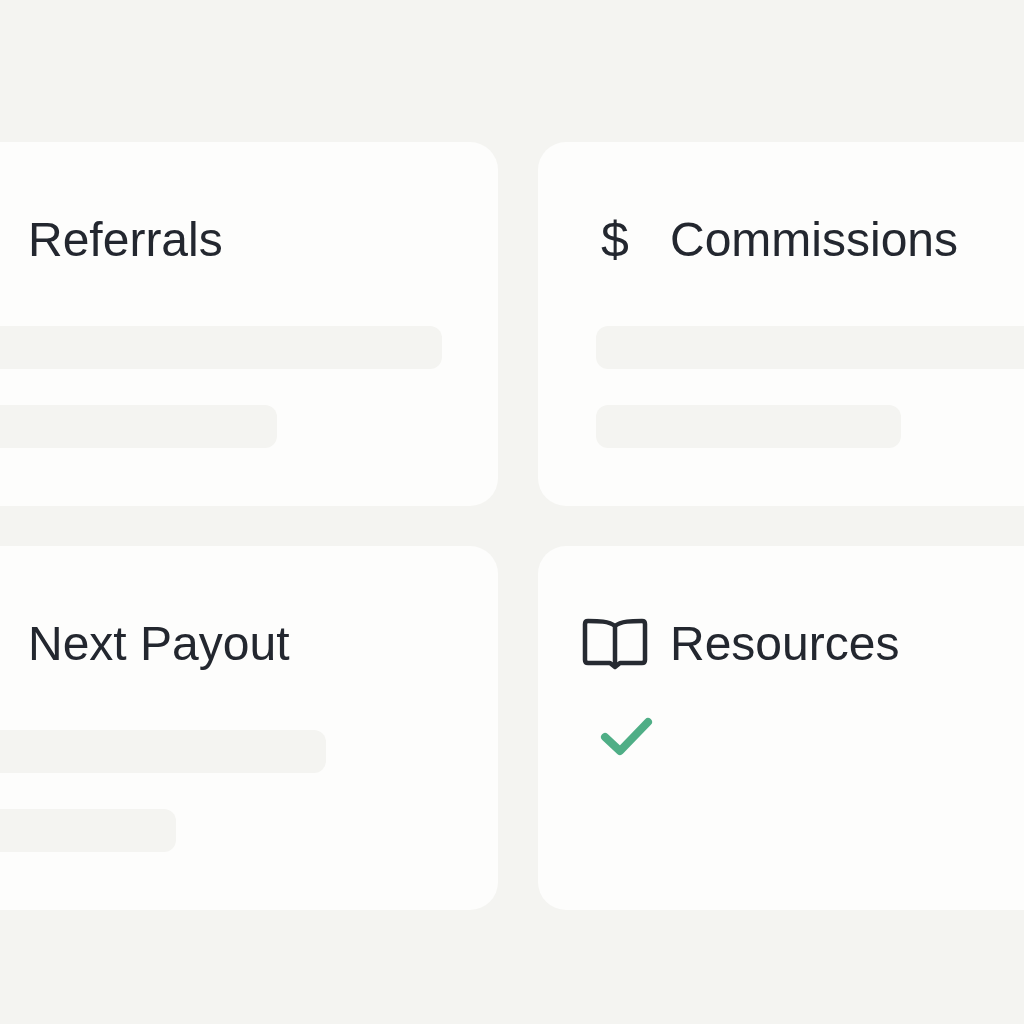 This screenshot has width=1024, height=1024. Describe the element at coordinates (615, 240) in the screenshot. I see `dollar-symbol: $` at that location.